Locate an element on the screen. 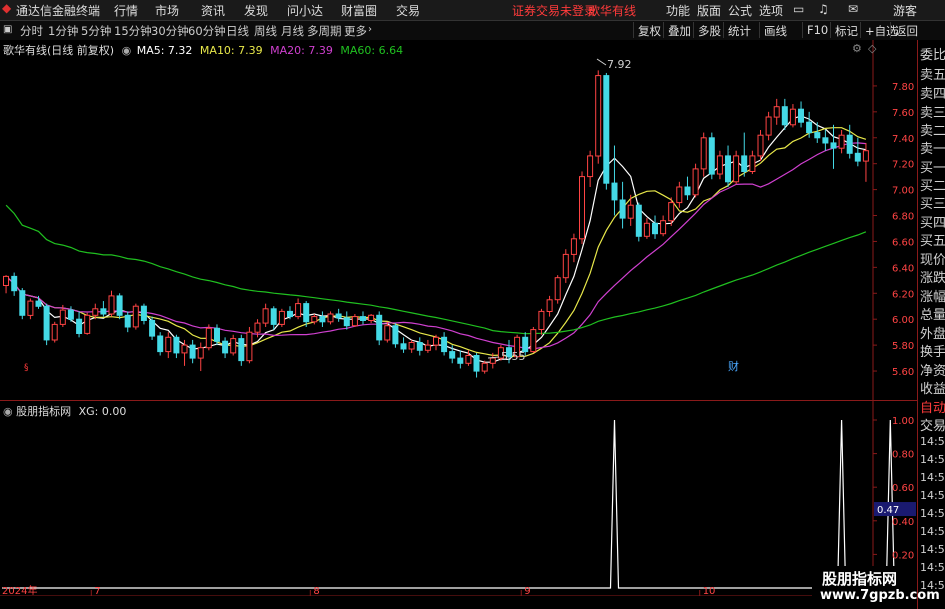 The width and height of the screenshot is (945, 609). panel-label-buy5: 买五 is located at coordinates (932, 241).